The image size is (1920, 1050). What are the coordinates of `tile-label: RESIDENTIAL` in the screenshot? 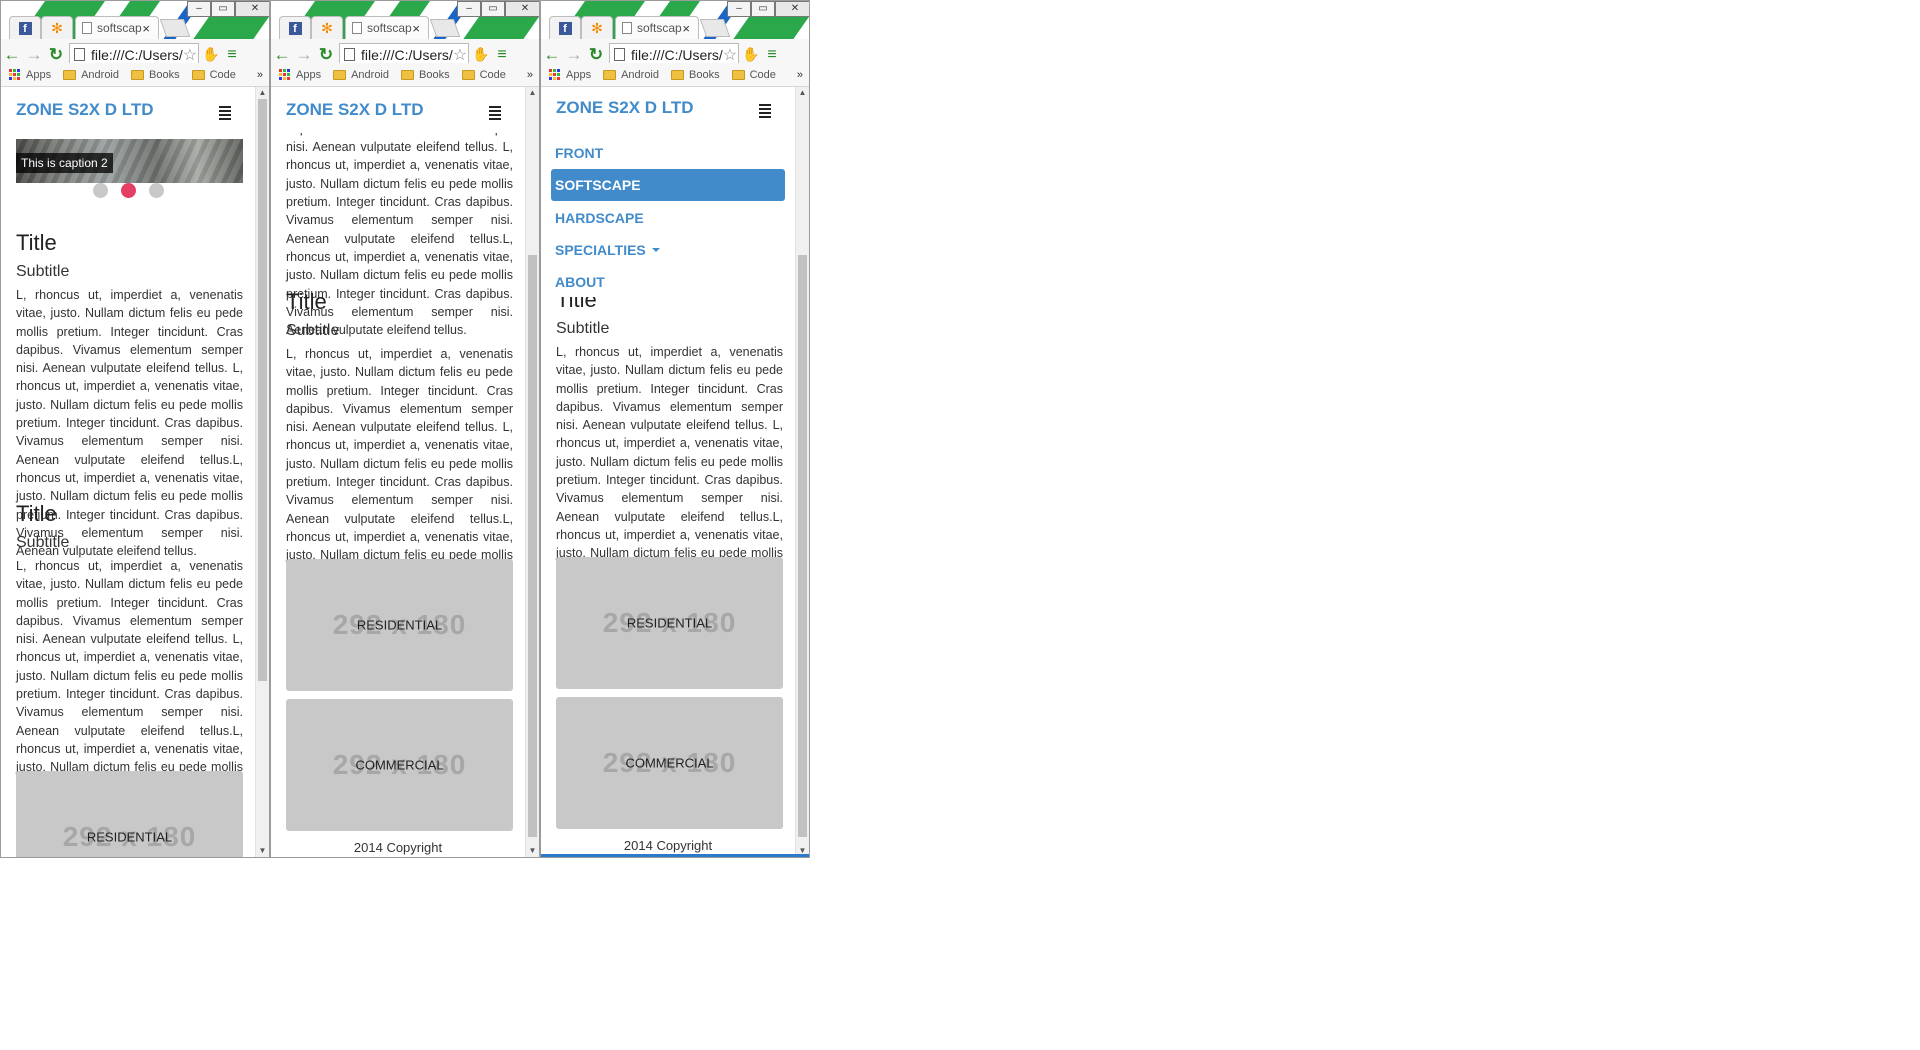 It's located at (669, 623).